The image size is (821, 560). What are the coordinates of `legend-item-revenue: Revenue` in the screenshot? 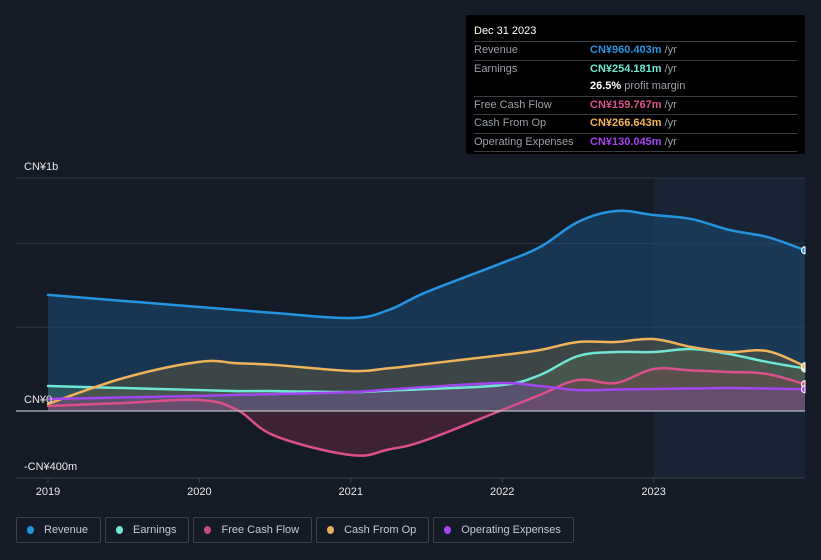 It's located at (59, 530).